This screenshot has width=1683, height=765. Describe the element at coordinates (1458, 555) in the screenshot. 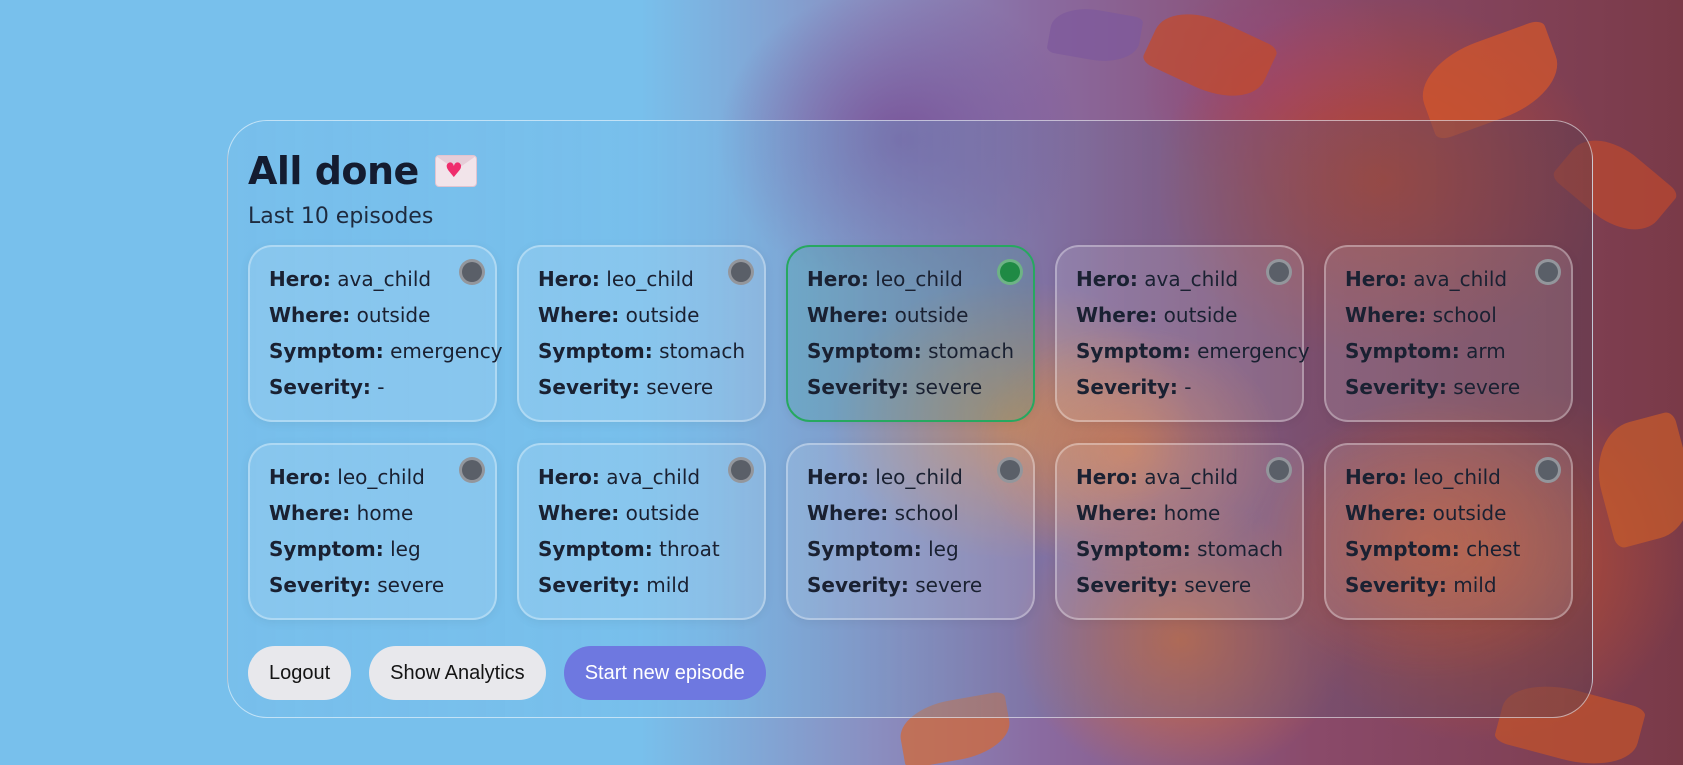

I see `episode-symptom-field: Symptom: chest` at that location.